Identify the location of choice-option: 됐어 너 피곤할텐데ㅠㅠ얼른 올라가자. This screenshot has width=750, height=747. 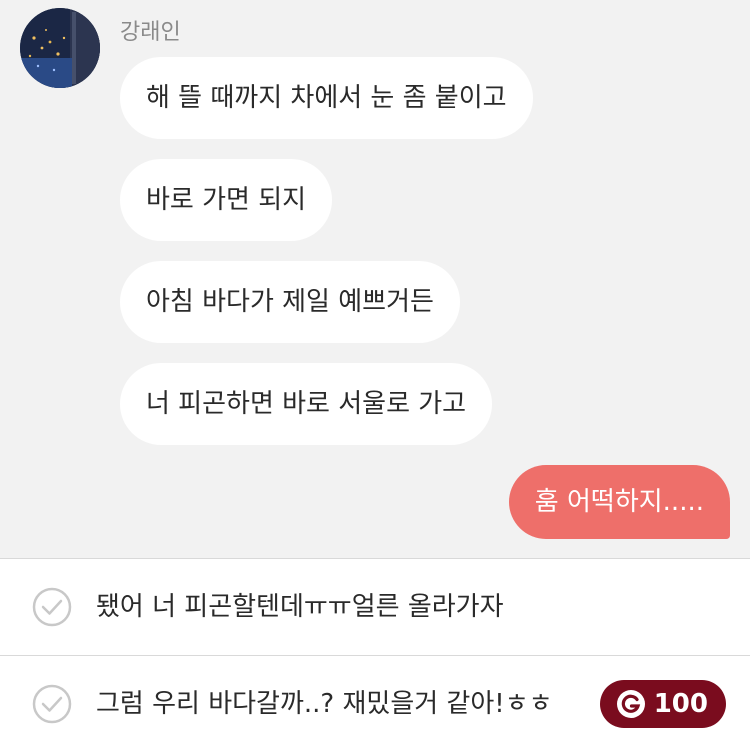
(375, 606).